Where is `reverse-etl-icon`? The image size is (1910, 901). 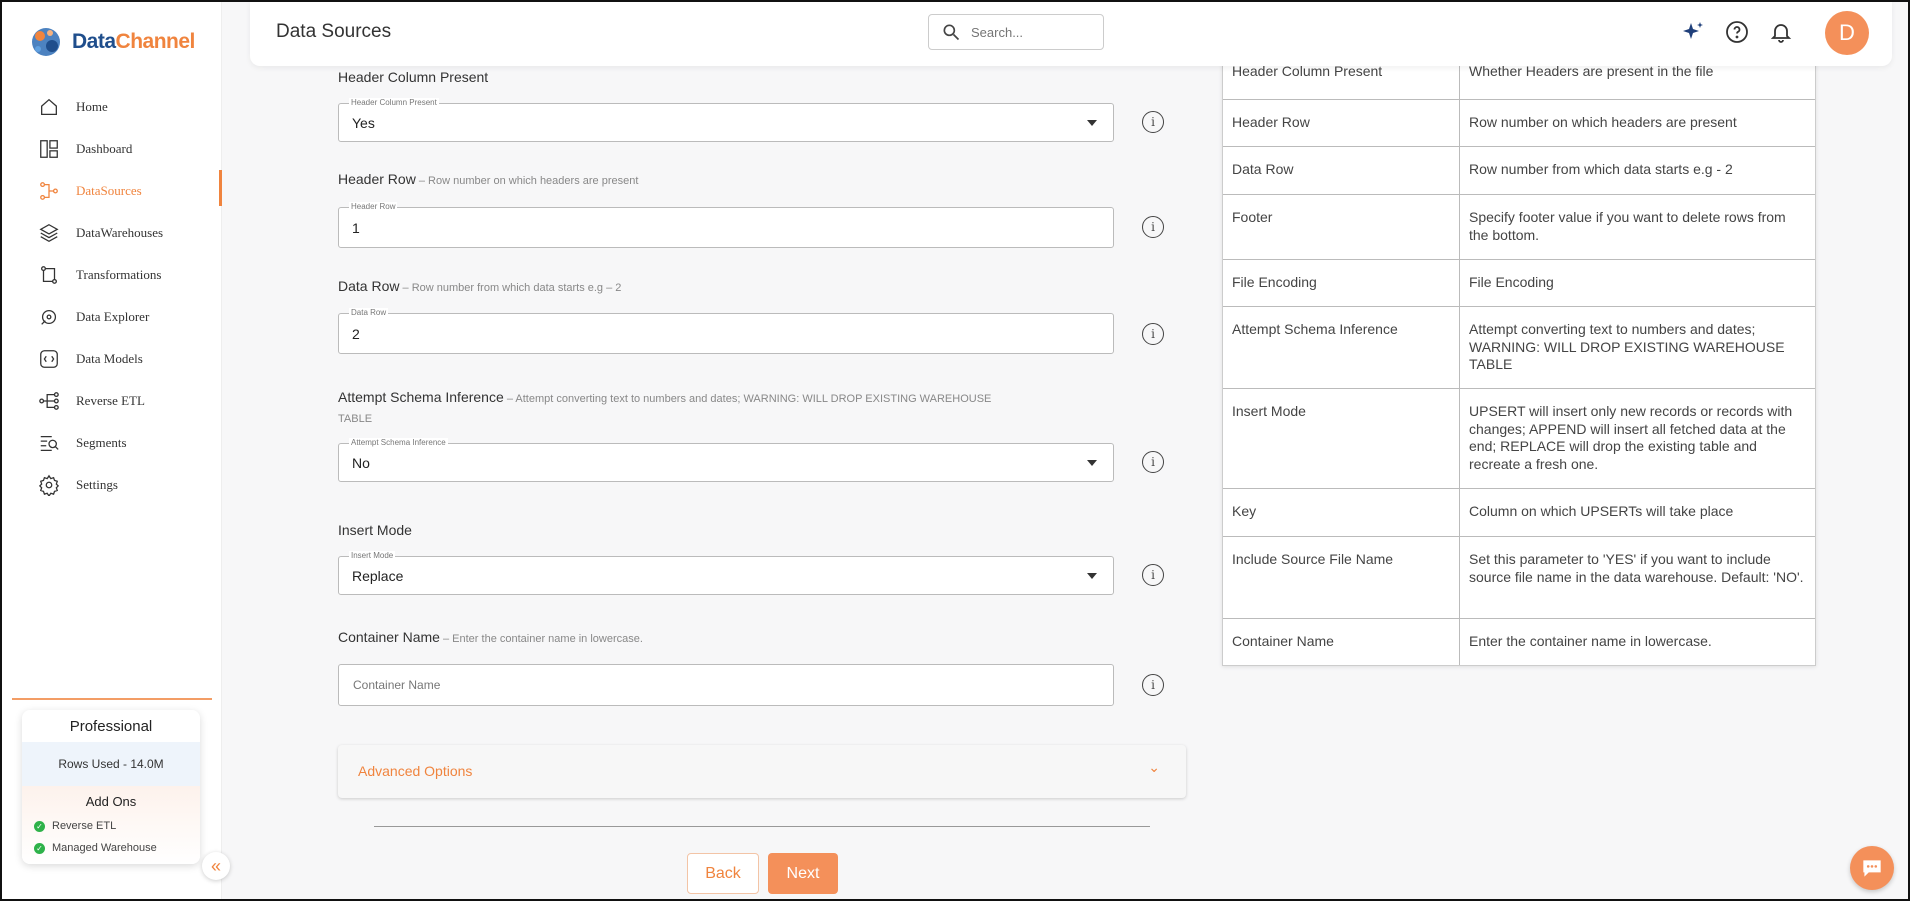 reverse-etl-icon is located at coordinates (49, 401).